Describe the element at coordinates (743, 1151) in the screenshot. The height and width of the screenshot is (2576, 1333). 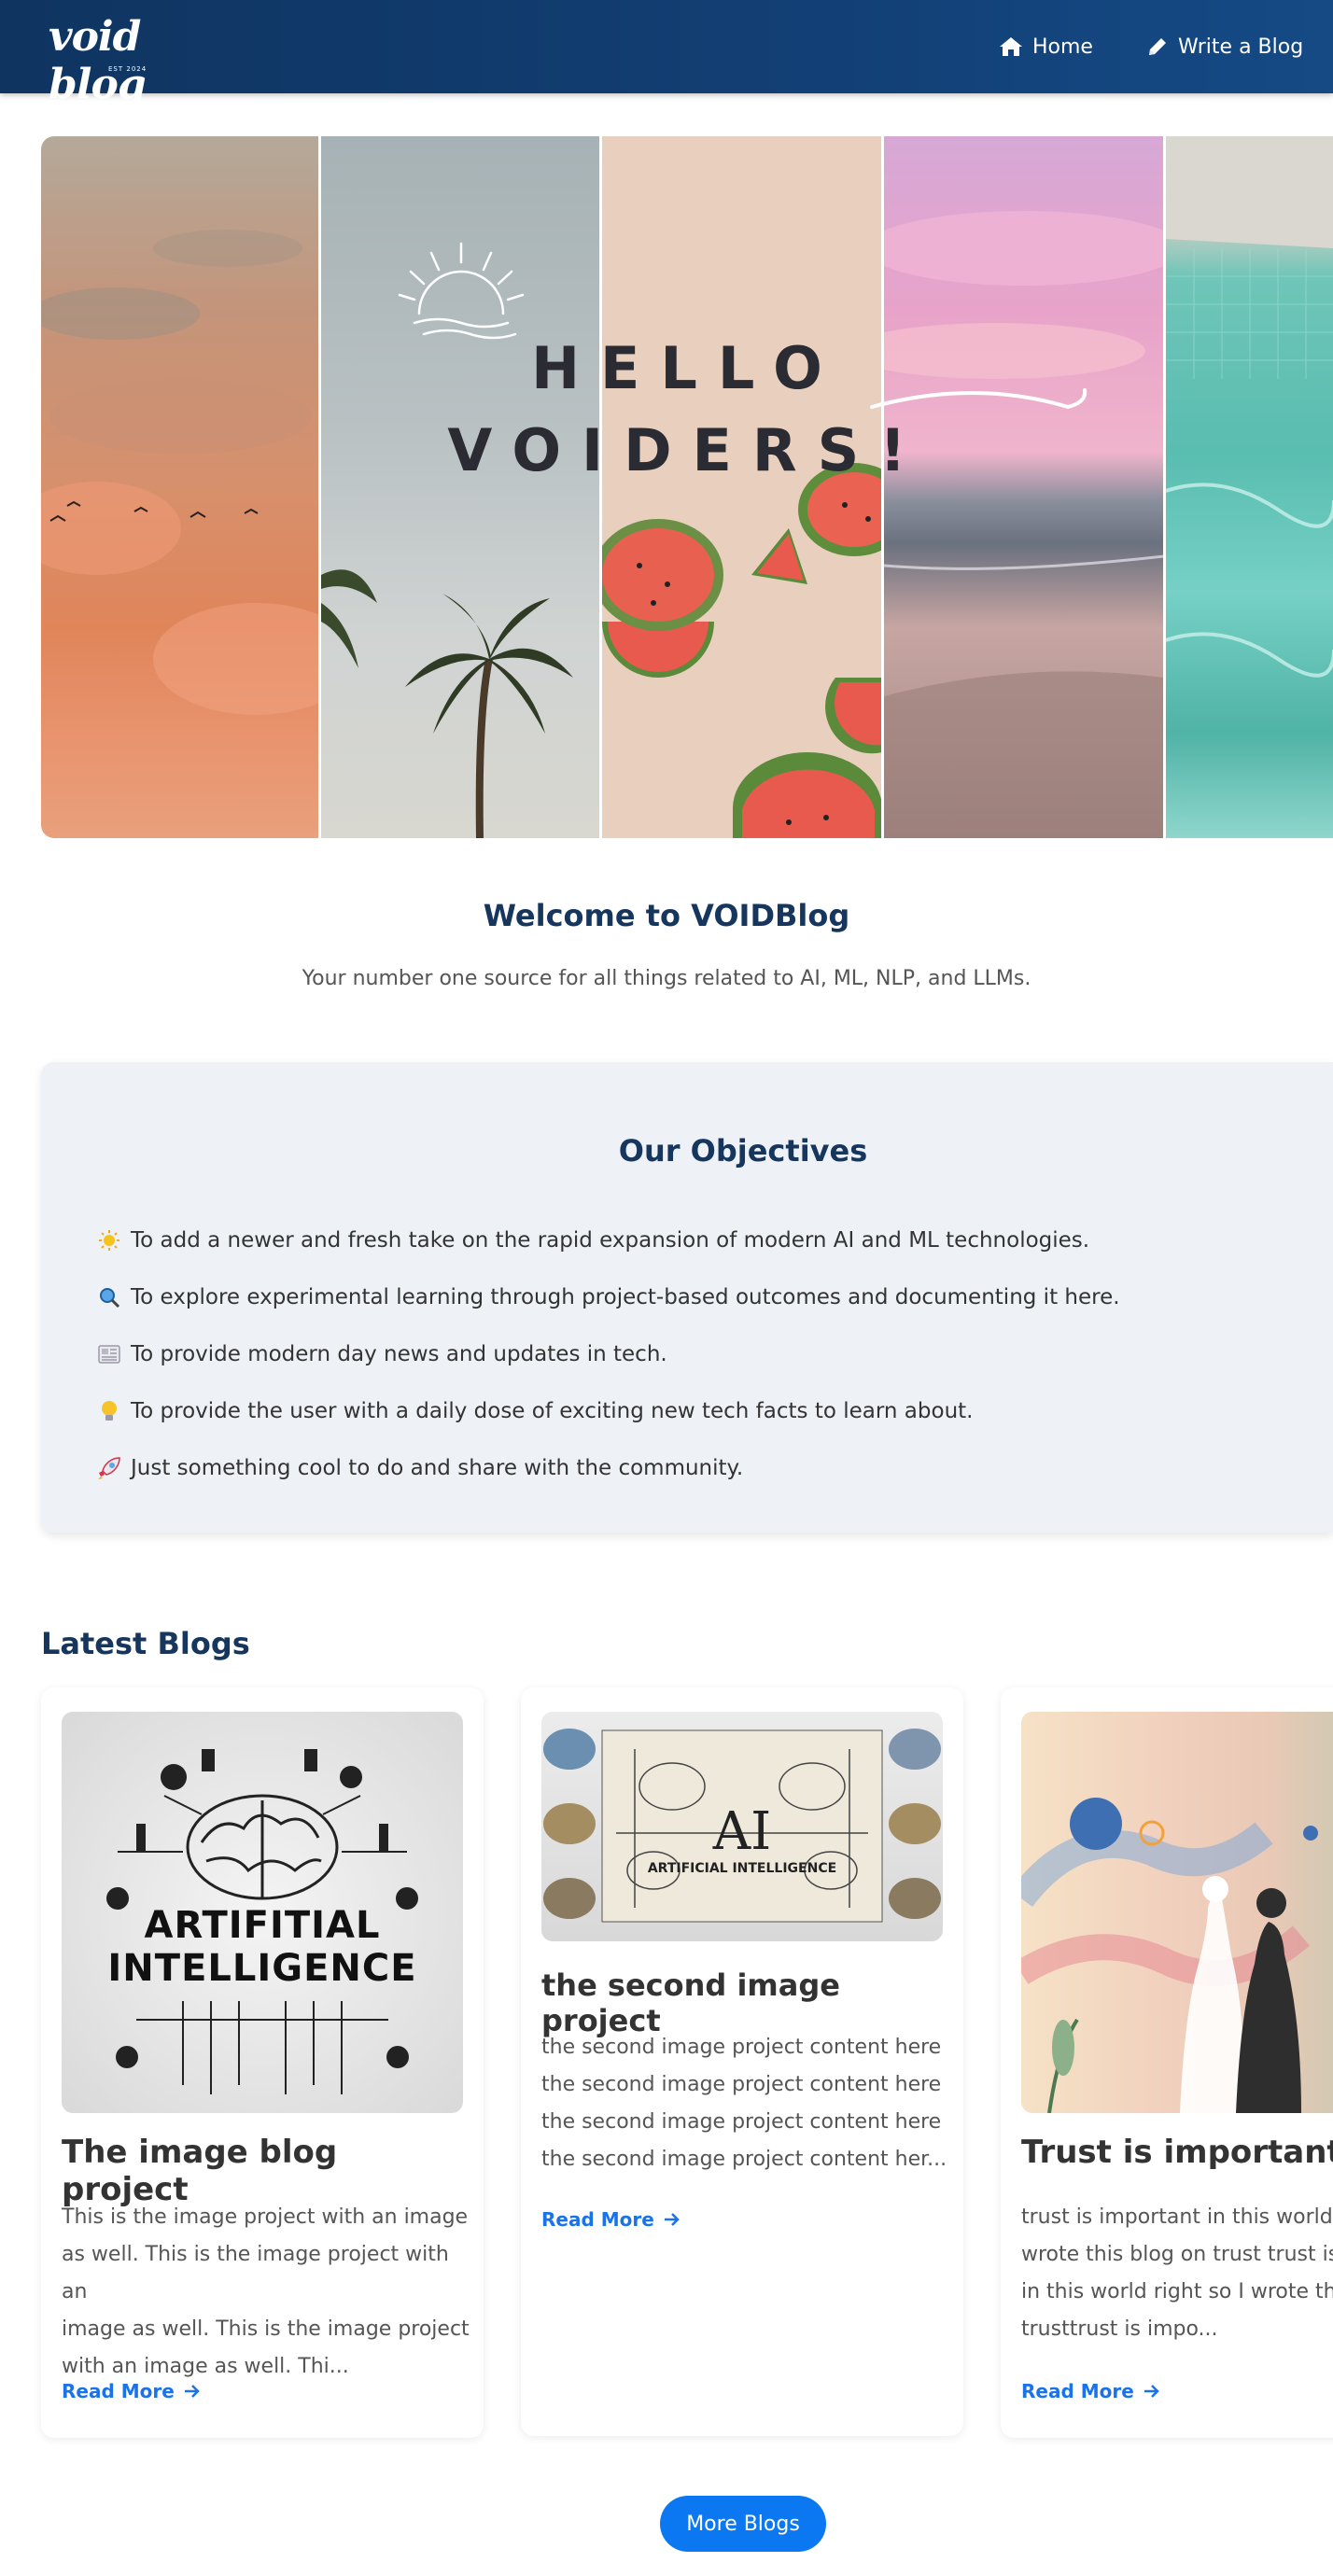
I see `objectives-title: Our Objectives` at that location.